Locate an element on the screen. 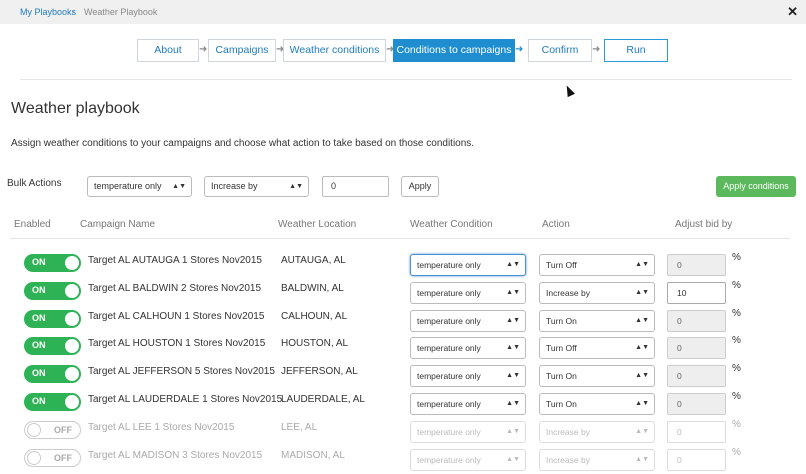  breadcrumb-current: Weather Playbook is located at coordinates (121, 12).